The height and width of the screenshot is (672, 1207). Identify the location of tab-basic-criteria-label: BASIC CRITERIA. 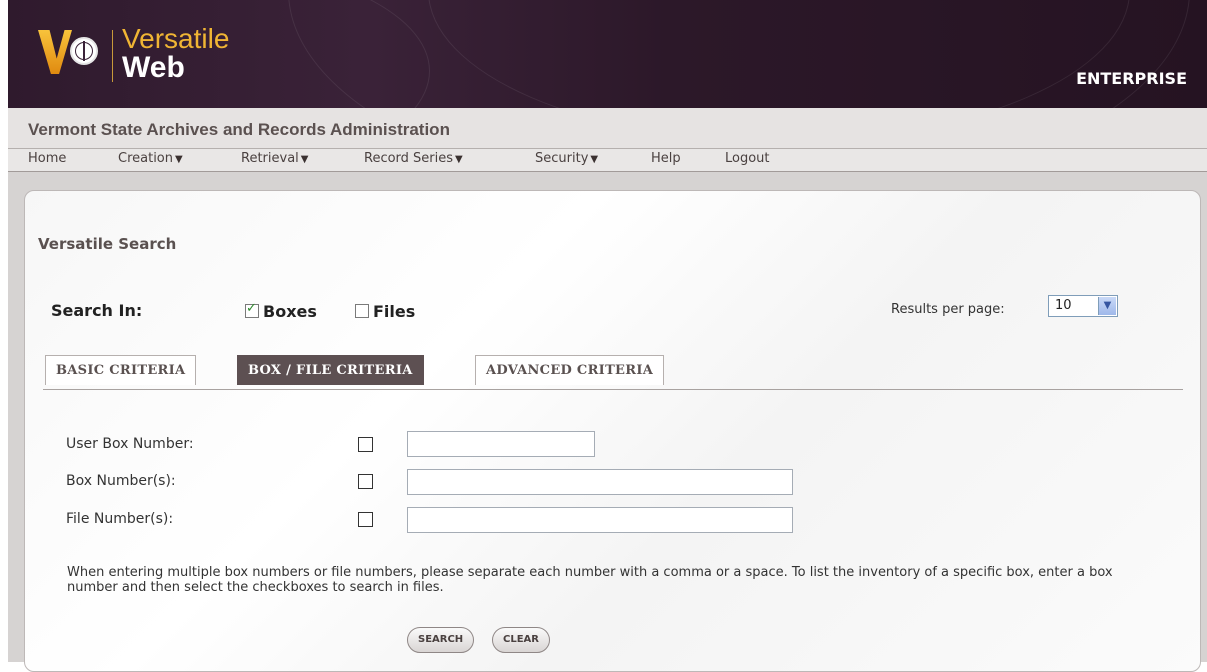
(121, 370).